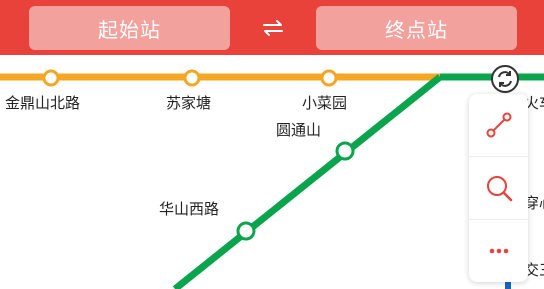 This screenshot has width=544, height=289. What do you see at coordinates (188, 102) in the screenshot?
I see `station-label-sujiatang: 苏家塘` at bounding box center [188, 102].